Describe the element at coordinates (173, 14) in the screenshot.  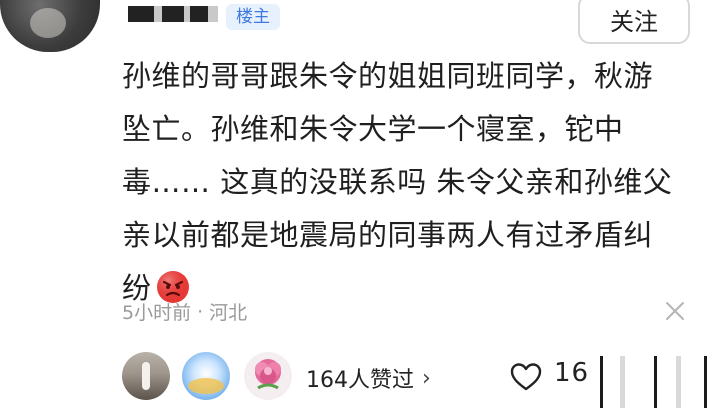
I see `username-redacted` at that location.